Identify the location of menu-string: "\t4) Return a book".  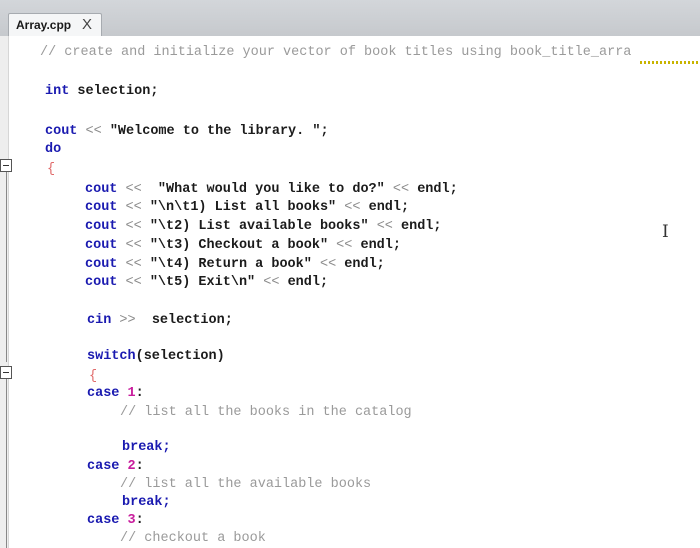
(230, 264).